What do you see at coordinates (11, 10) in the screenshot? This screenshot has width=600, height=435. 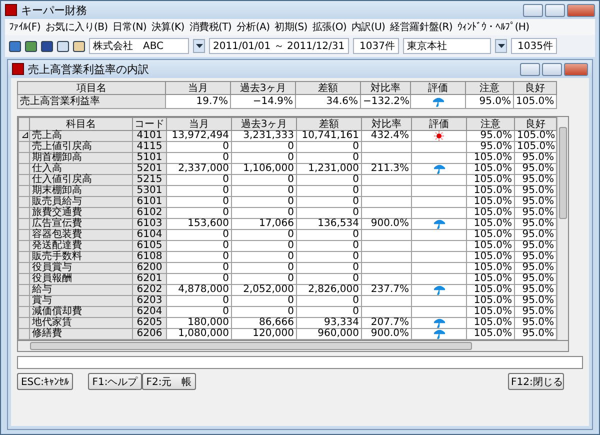 I see `app-icon` at bounding box center [11, 10].